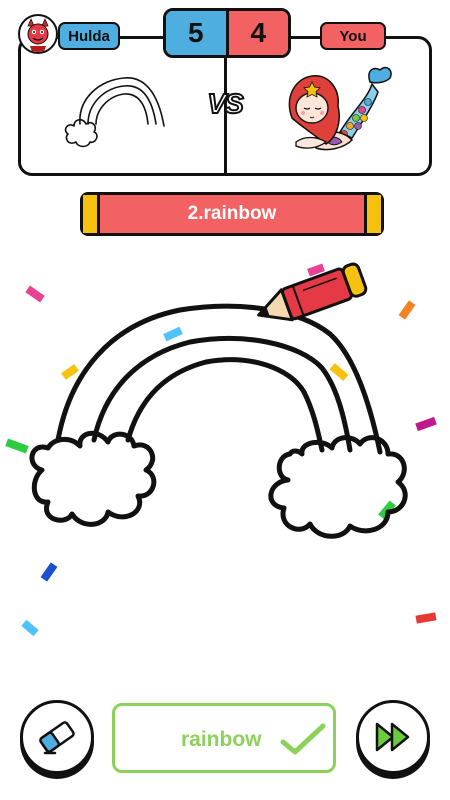  I want to click on word-banner: 2.rainbow, so click(232, 214).